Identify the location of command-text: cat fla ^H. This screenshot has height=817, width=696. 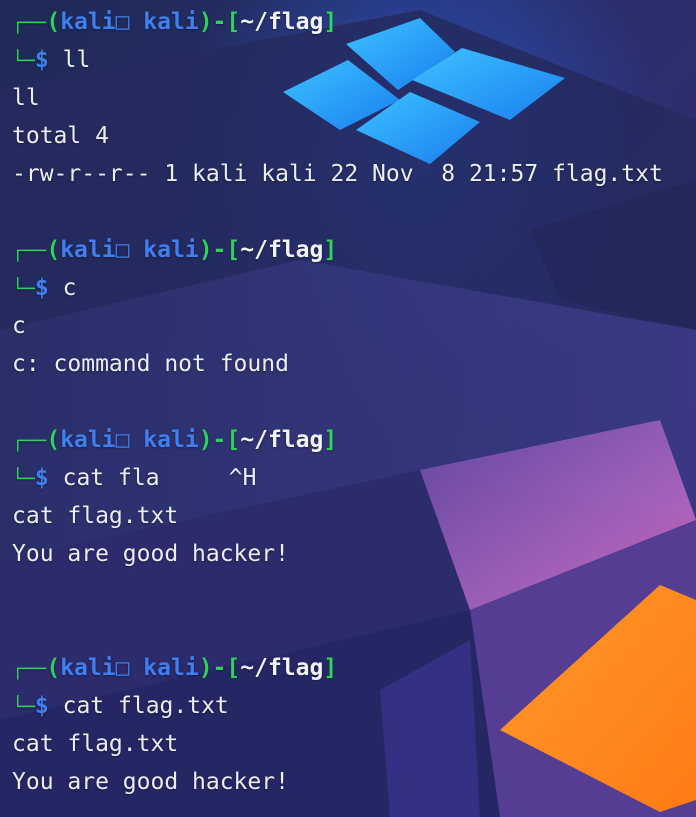
(159, 478).